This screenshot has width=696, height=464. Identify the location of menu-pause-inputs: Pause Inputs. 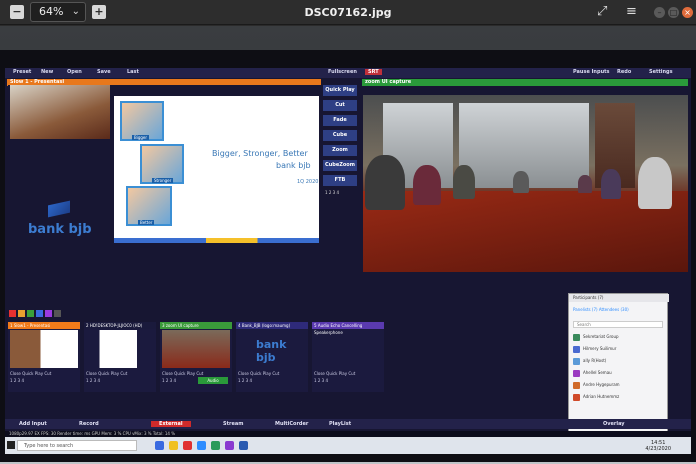
(591, 72).